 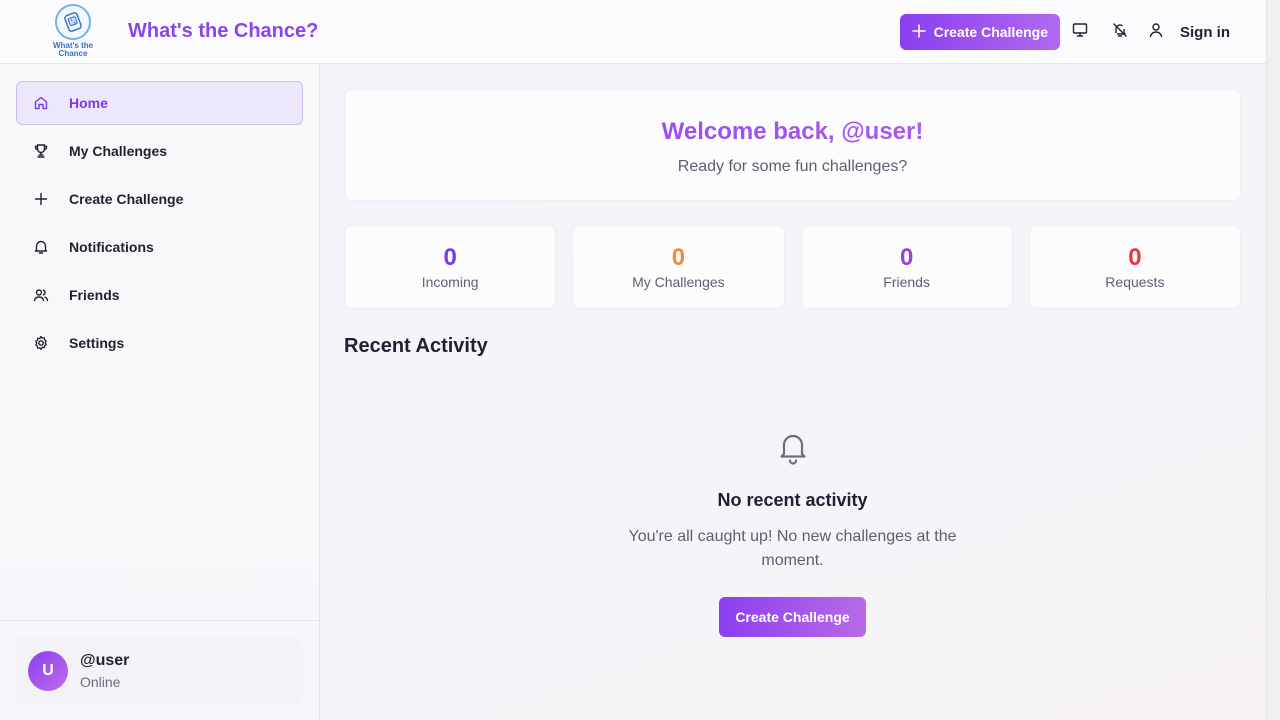 I want to click on sidebar-item-label: Notifications, so click(x=111, y=247).